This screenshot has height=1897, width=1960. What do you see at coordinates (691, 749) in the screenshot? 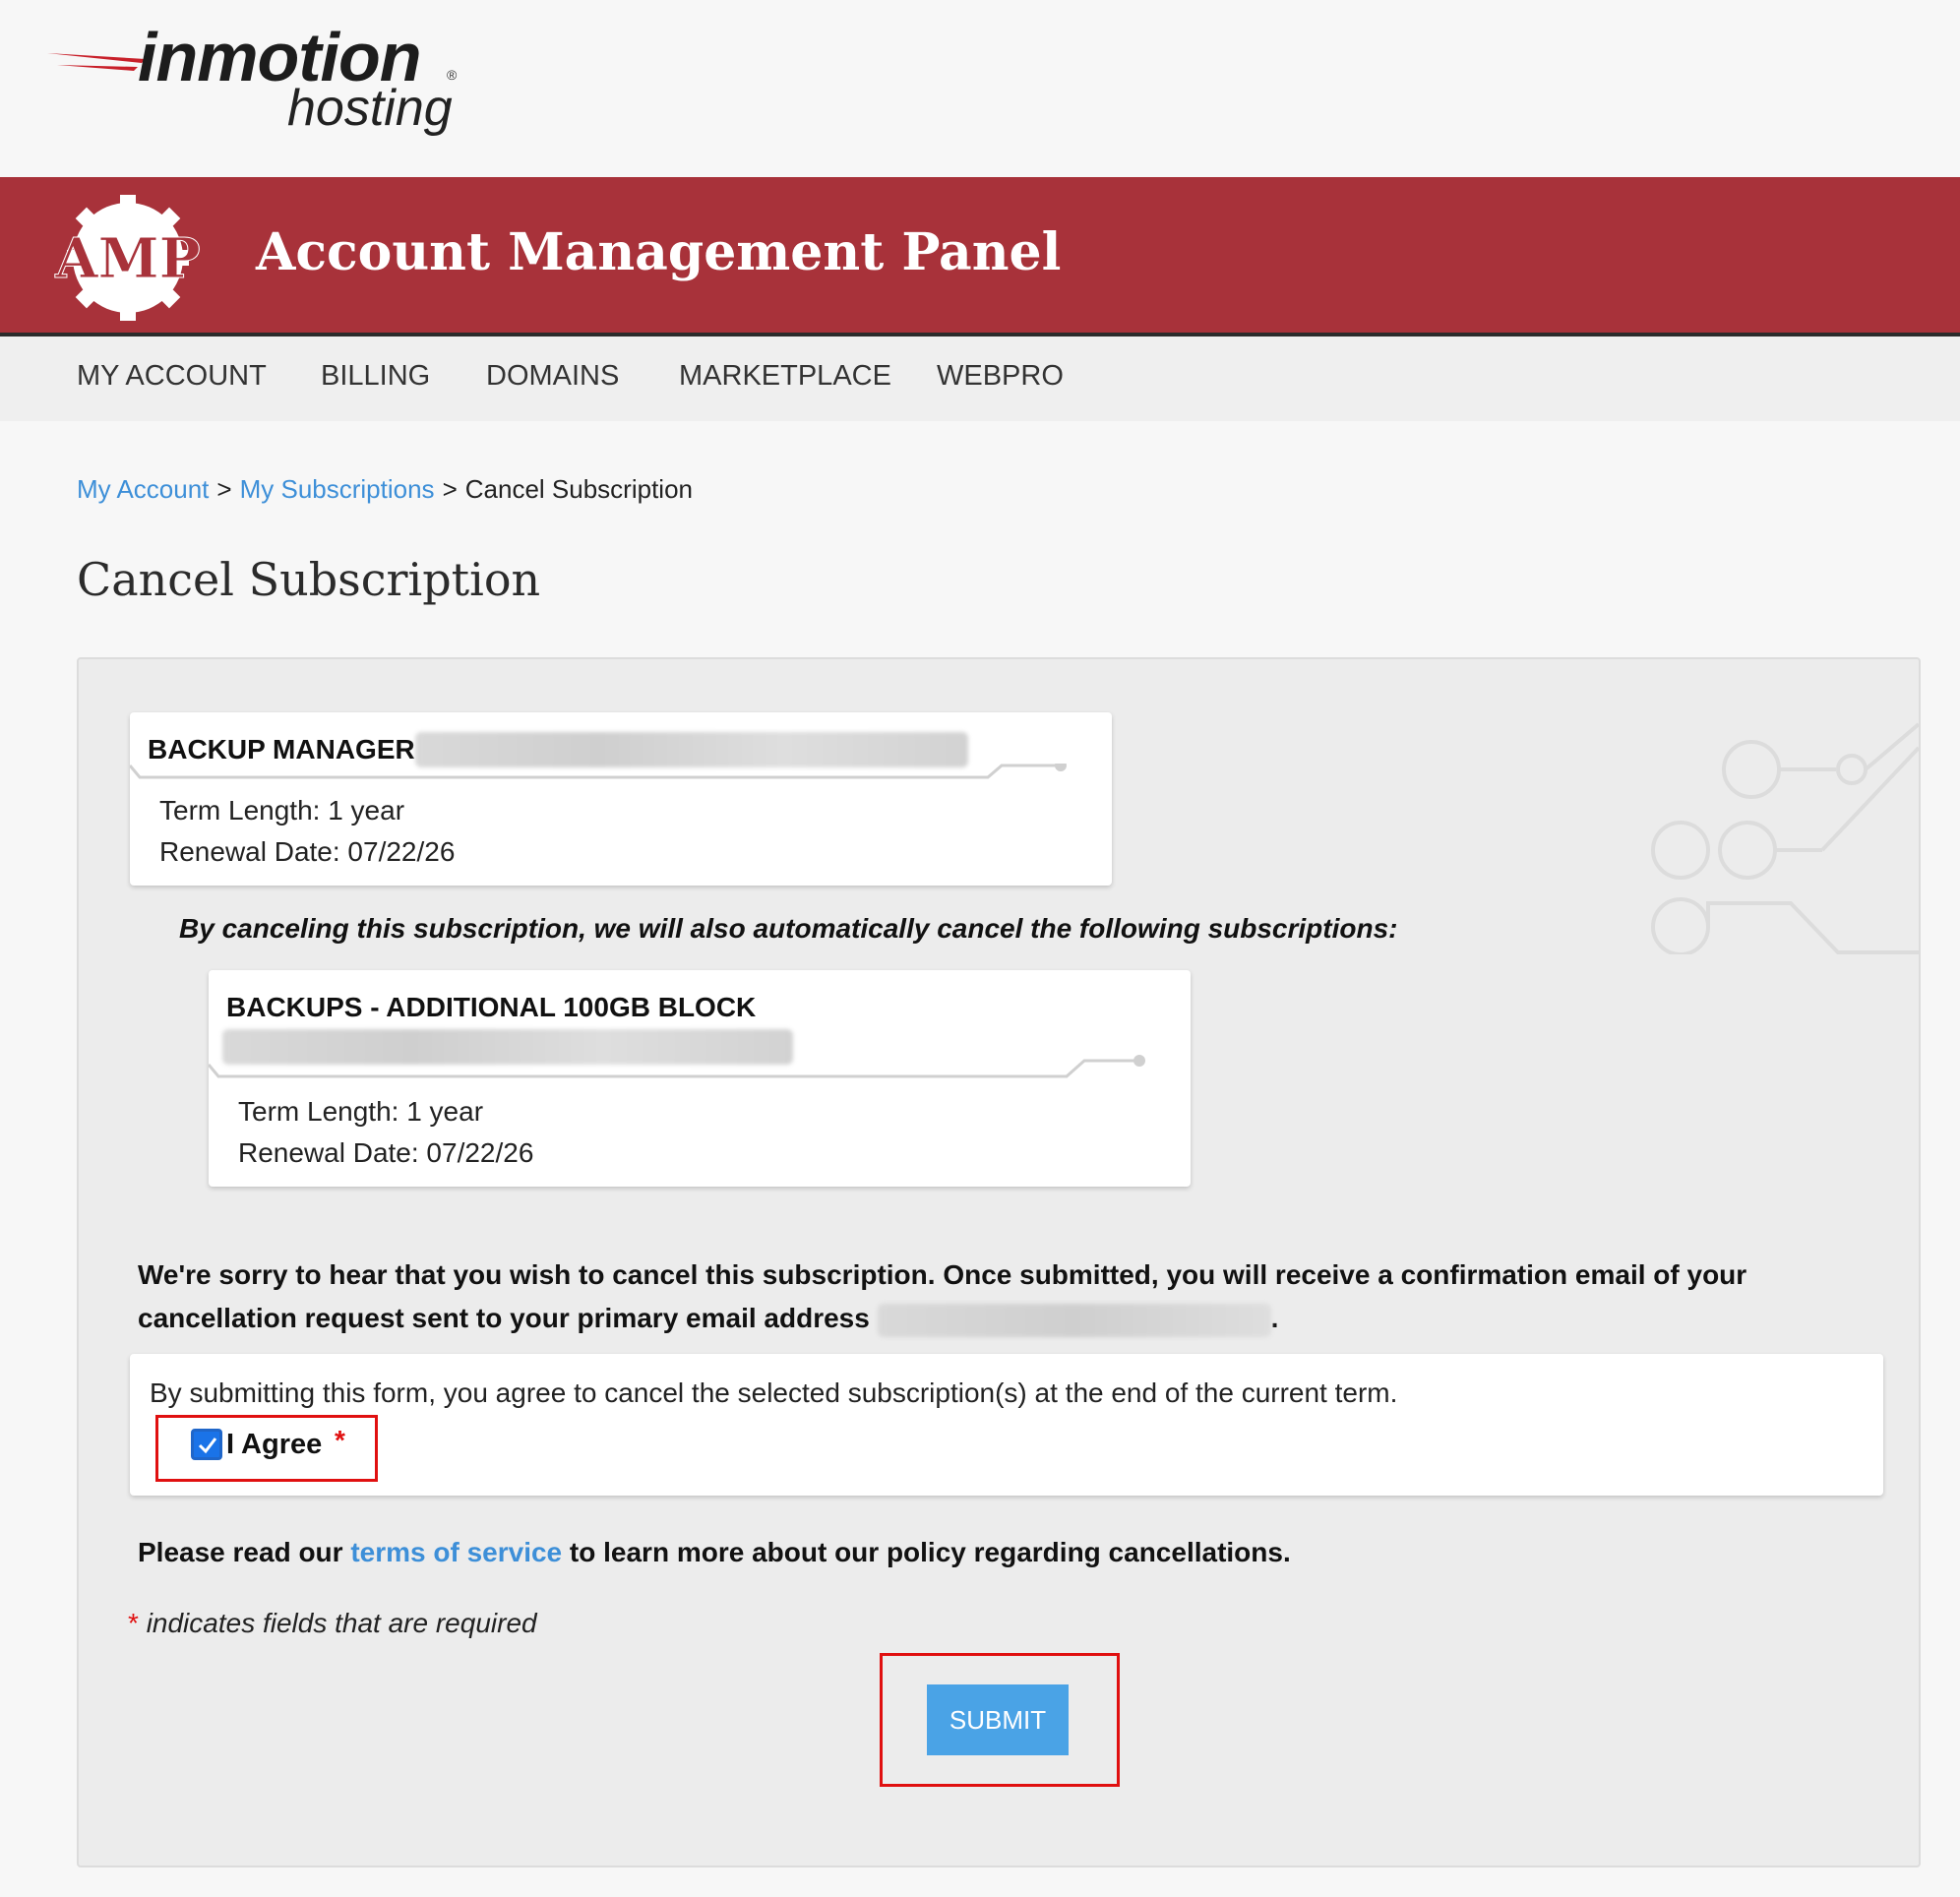
I see `redacted-domain` at bounding box center [691, 749].